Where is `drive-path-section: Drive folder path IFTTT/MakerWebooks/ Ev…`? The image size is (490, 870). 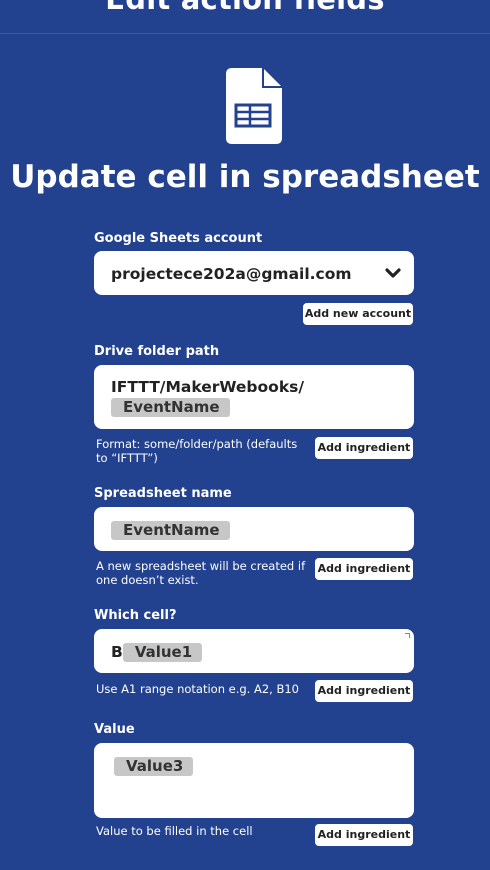 drive-path-section: Drive folder path IFTTT/MakerWebooks/ Ev… is located at coordinates (254, 404).